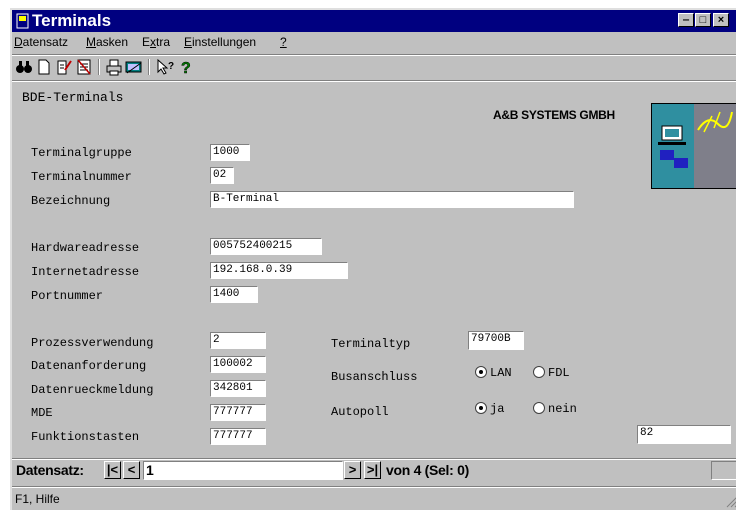 The width and height of the screenshot is (736, 510). Describe the element at coordinates (92, 343) in the screenshot. I see `label-prozessverwendung: Prozessverwendung` at that location.